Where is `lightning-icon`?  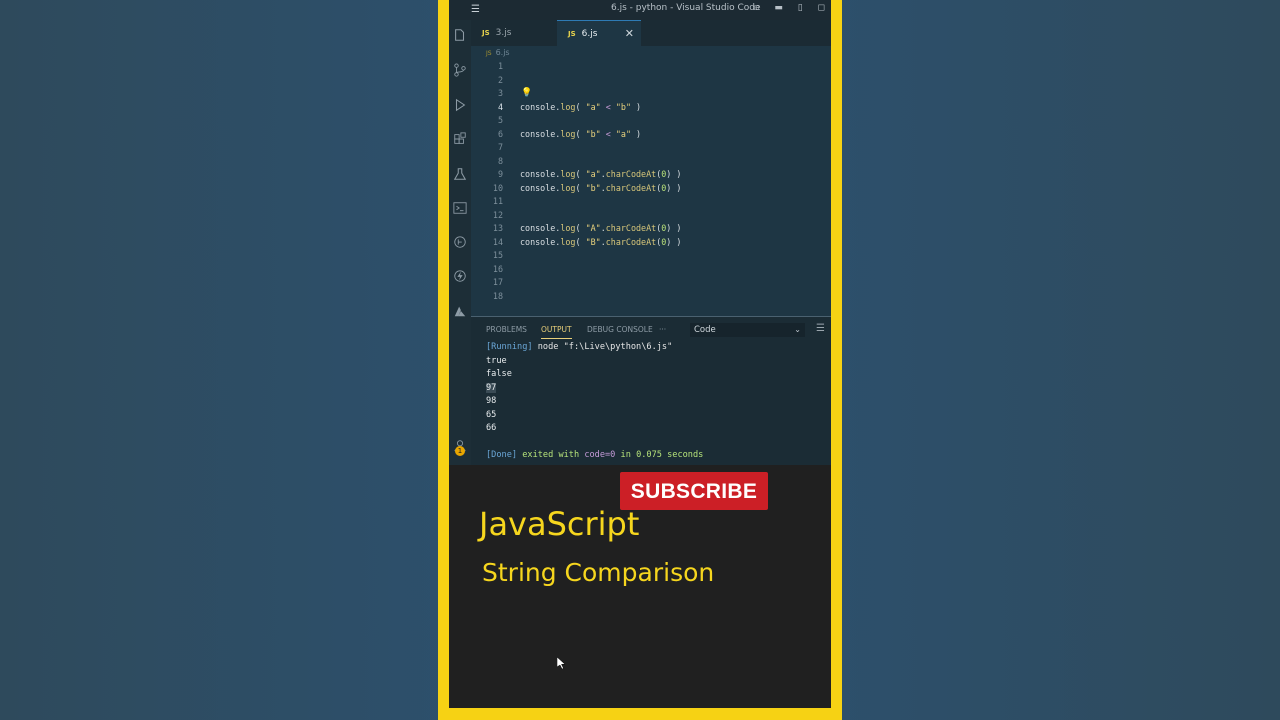 lightning-icon is located at coordinates (460, 277).